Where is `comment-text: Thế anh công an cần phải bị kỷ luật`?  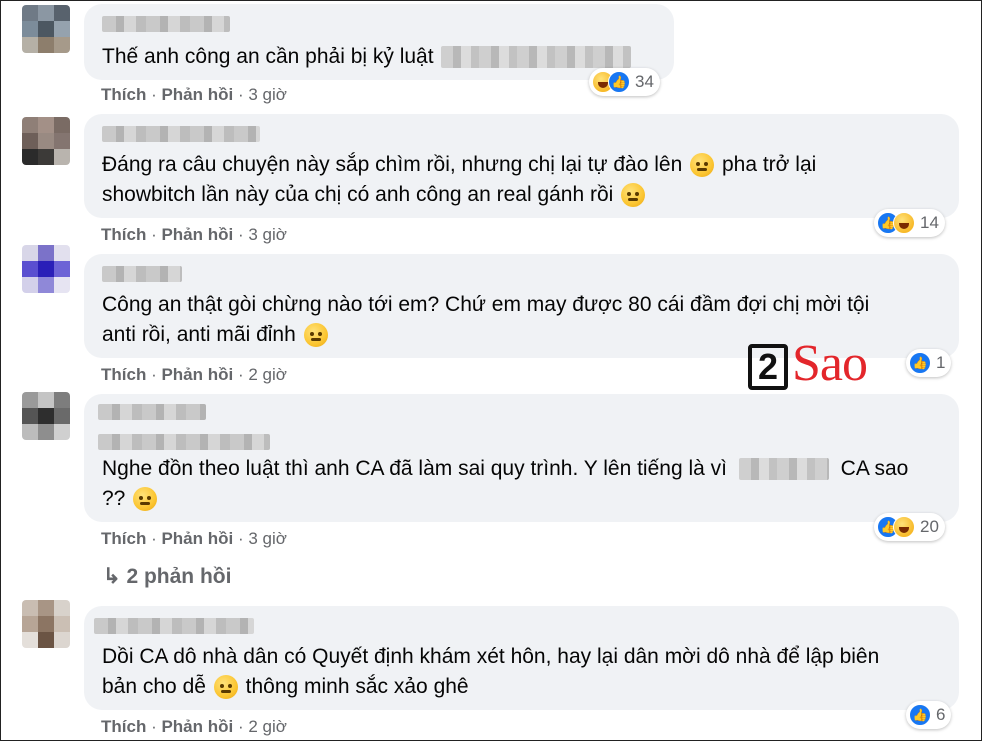 comment-text: Thế anh công an cần phải bị kỷ luật is located at coordinates (367, 57).